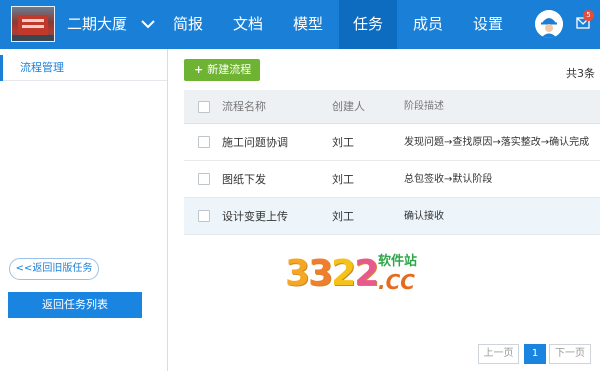 This screenshot has width=600, height=371. What do you see at coordinates (244, 106) in the screenshot?
I see `header-name: 流程名称` at bounding box center [244, 106].